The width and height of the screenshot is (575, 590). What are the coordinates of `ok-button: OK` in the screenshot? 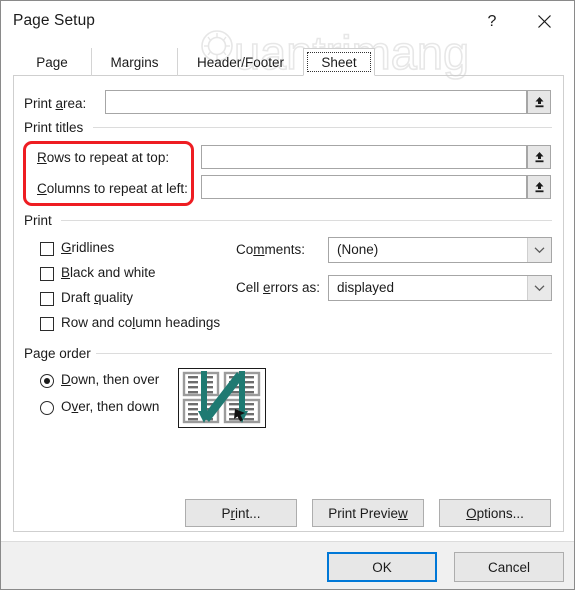 It's located at (382, 567).